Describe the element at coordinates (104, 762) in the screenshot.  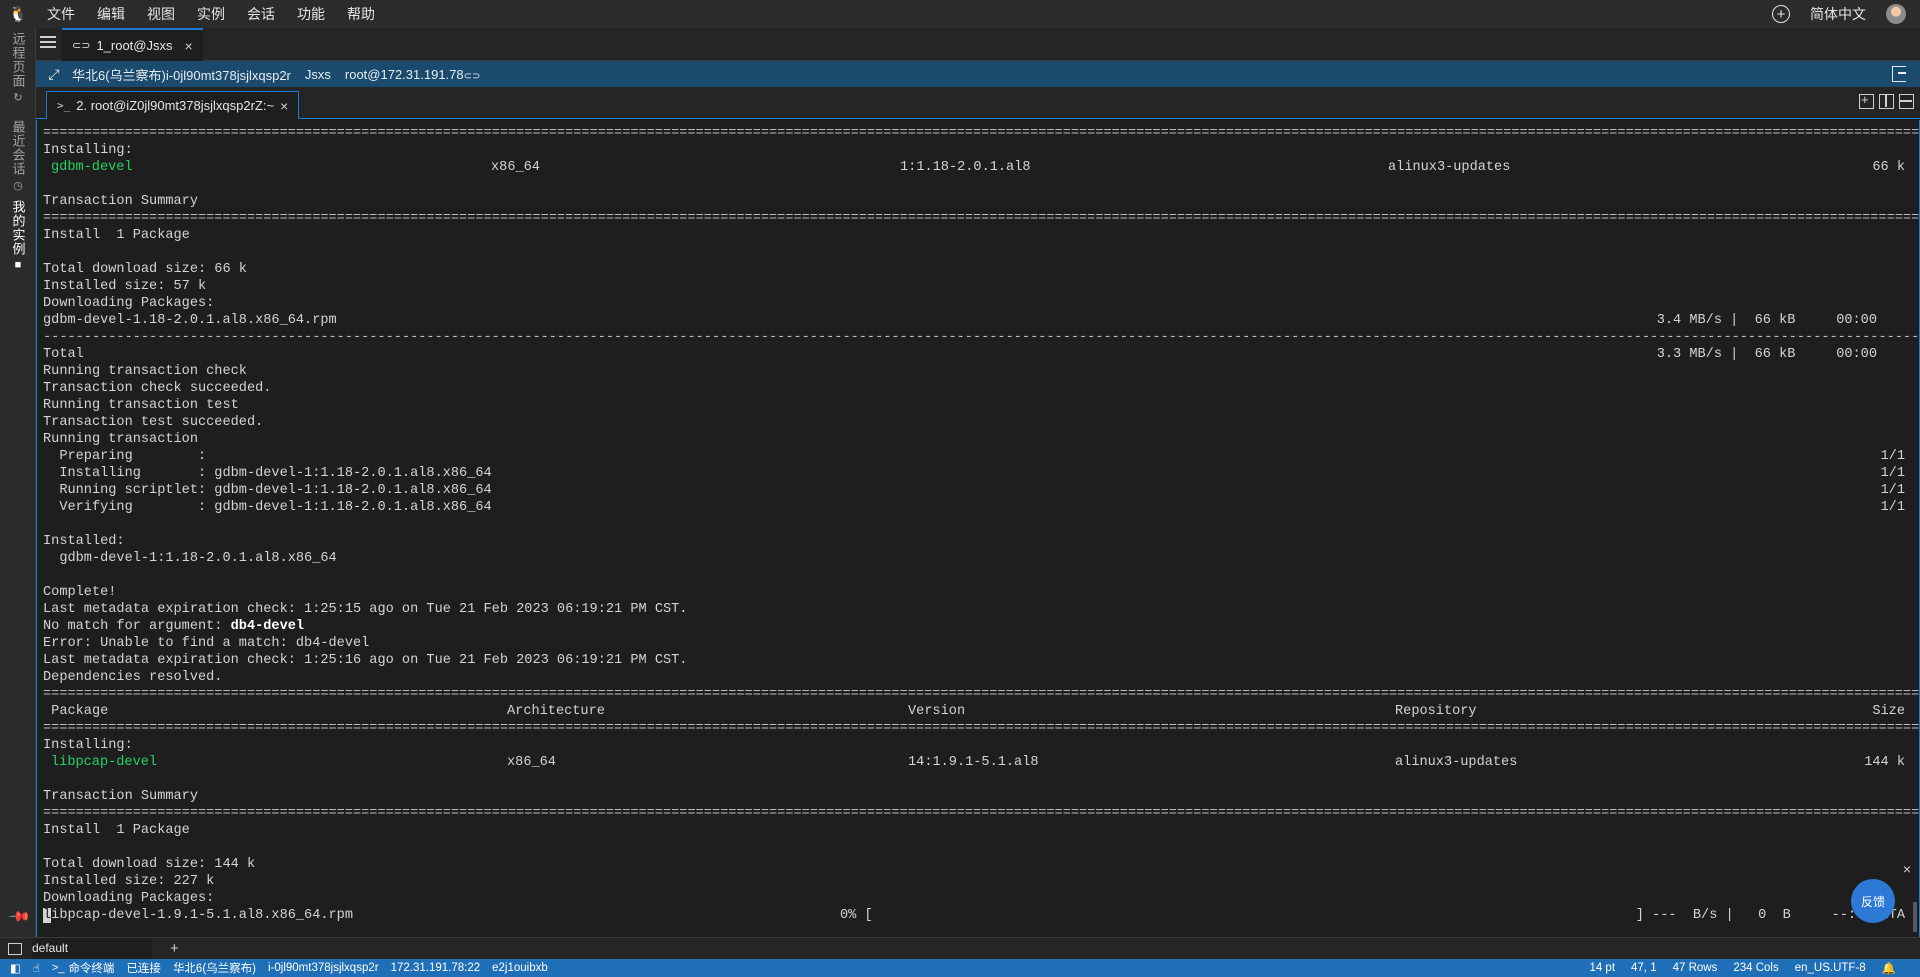
I see `package-name: libpcap-devel` at that location.